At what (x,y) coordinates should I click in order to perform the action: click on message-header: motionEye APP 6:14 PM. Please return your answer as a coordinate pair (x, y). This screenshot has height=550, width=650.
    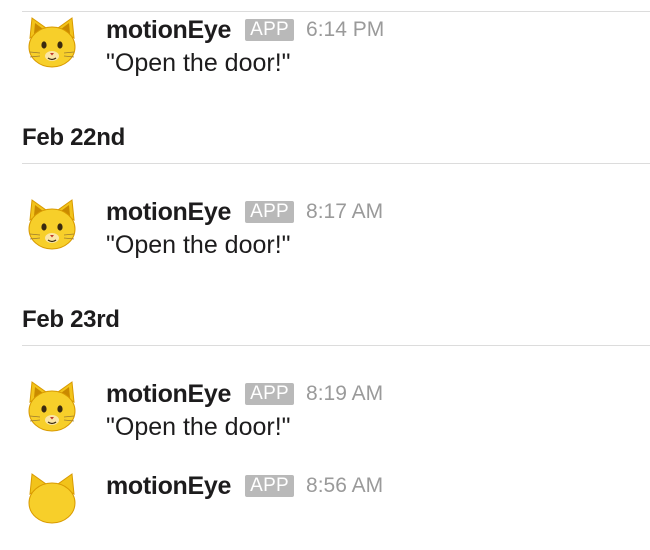
    Looking at the image, I should click on (245, 30).